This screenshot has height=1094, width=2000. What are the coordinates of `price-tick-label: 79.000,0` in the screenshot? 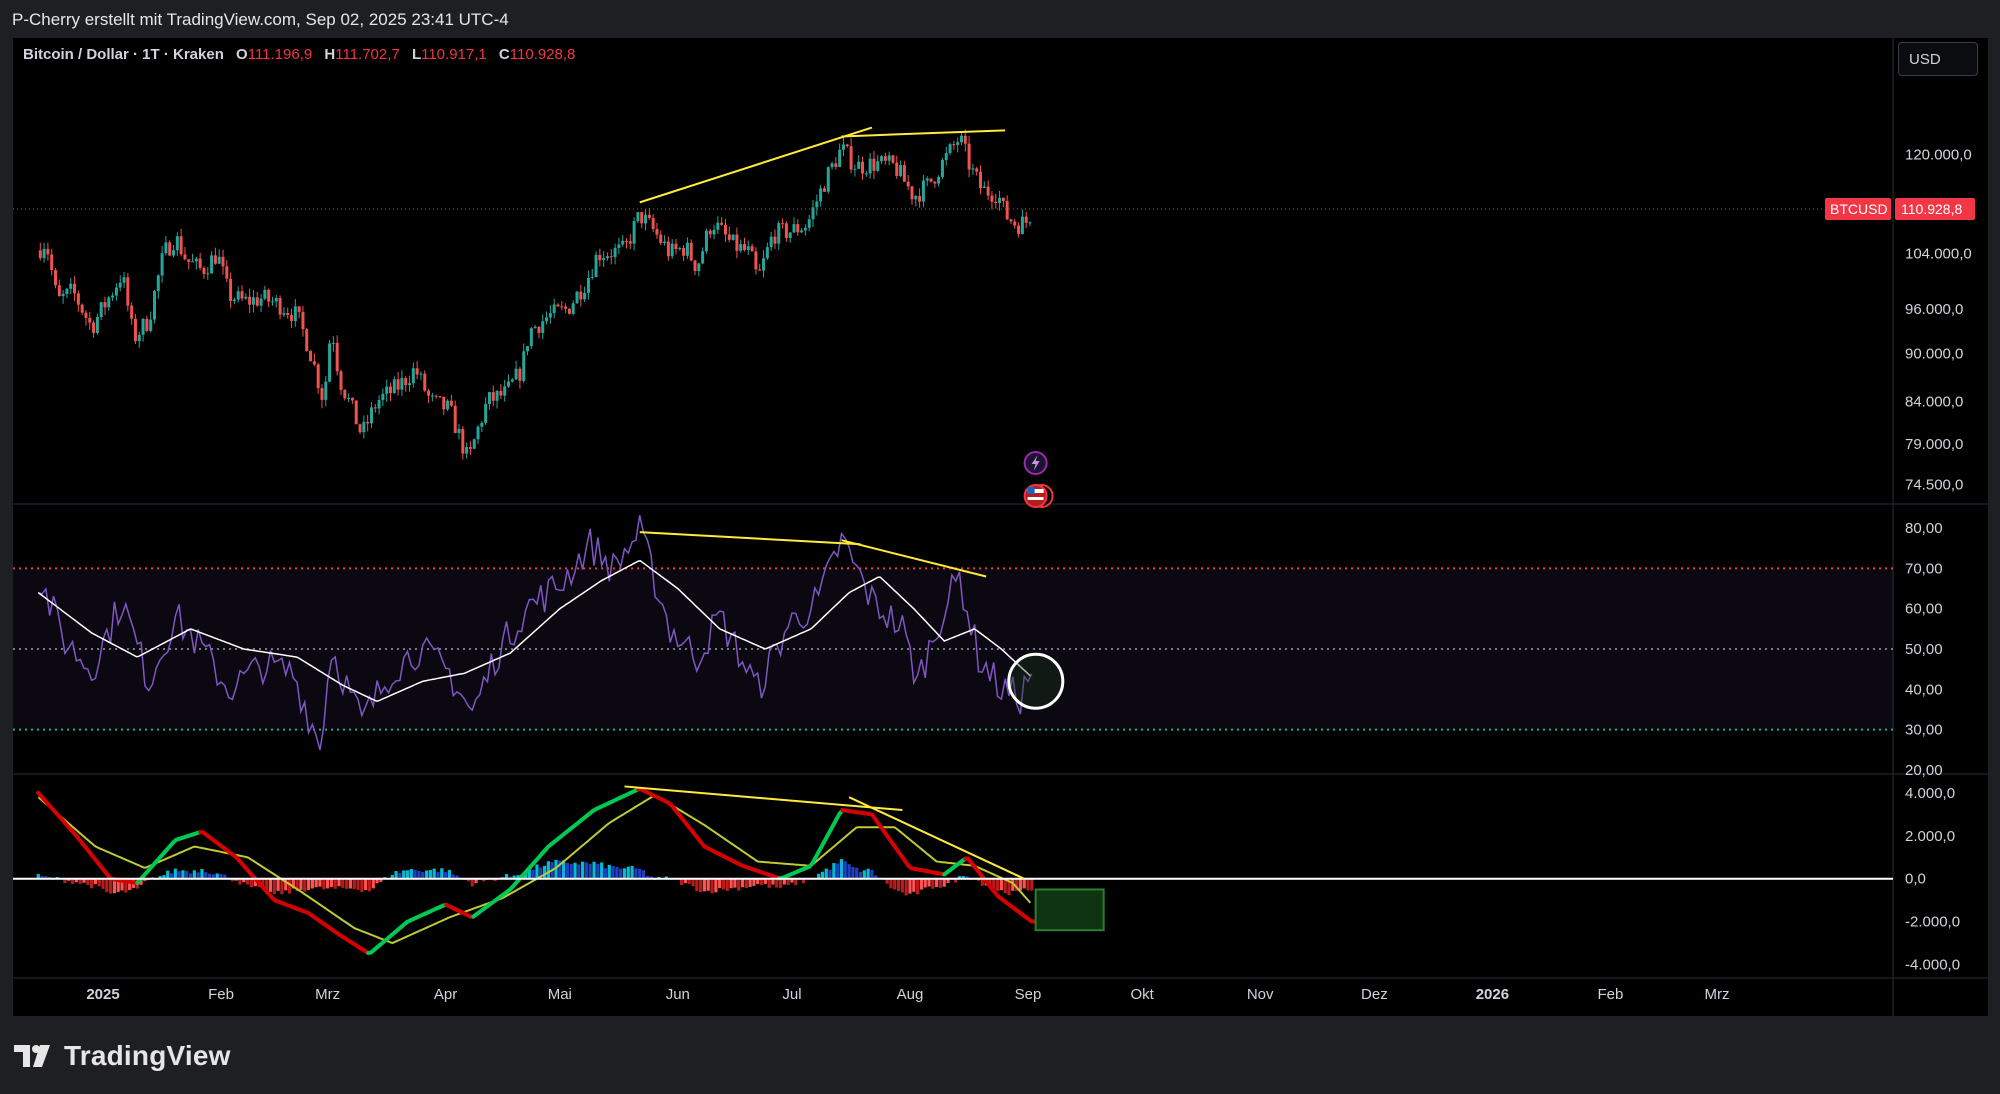 It's located at (1934, 444).